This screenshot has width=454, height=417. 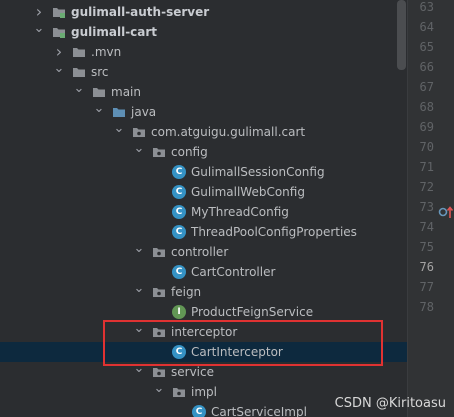 I want to click on line-number: 70, so click(x=426, y=147).